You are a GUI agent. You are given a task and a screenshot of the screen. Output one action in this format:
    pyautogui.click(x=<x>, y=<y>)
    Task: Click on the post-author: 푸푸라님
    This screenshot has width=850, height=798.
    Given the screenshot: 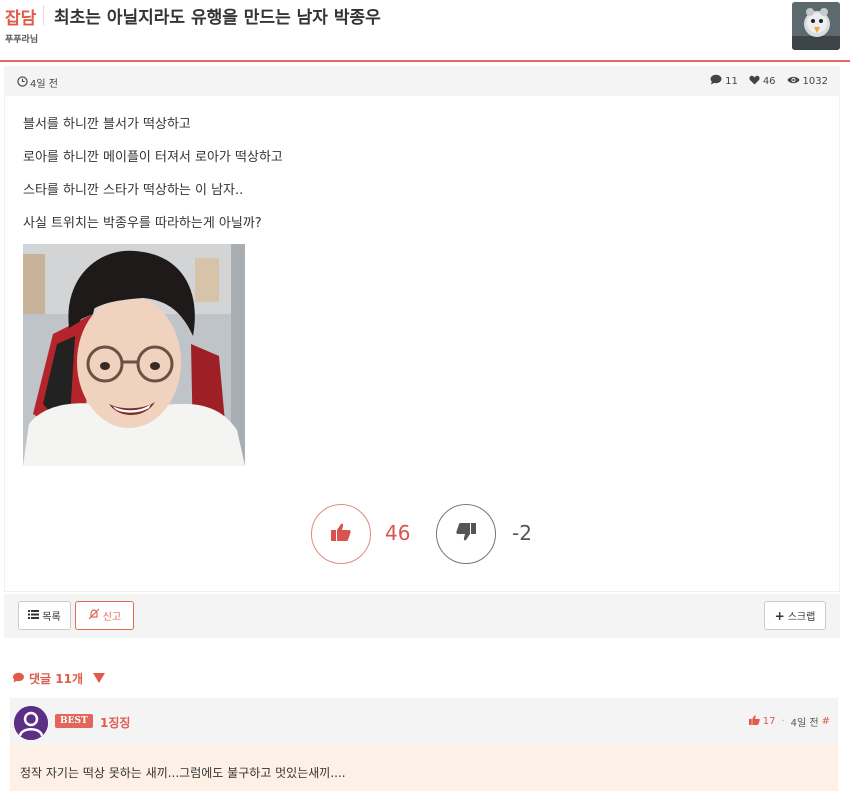 What is the action you would take?
    pyautogui.click(x=21, y=38)
    